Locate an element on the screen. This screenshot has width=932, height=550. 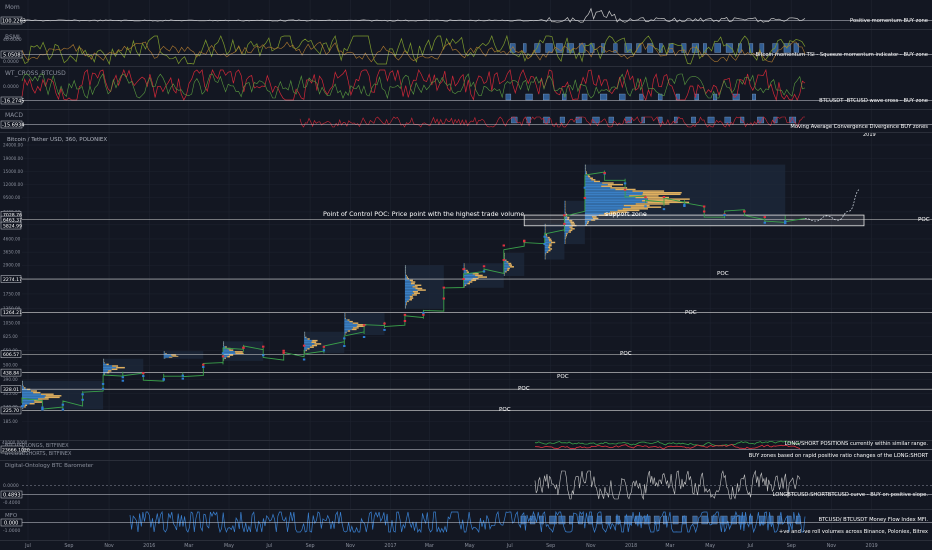
time-axis-label: May is located at coordinates (710, 546).